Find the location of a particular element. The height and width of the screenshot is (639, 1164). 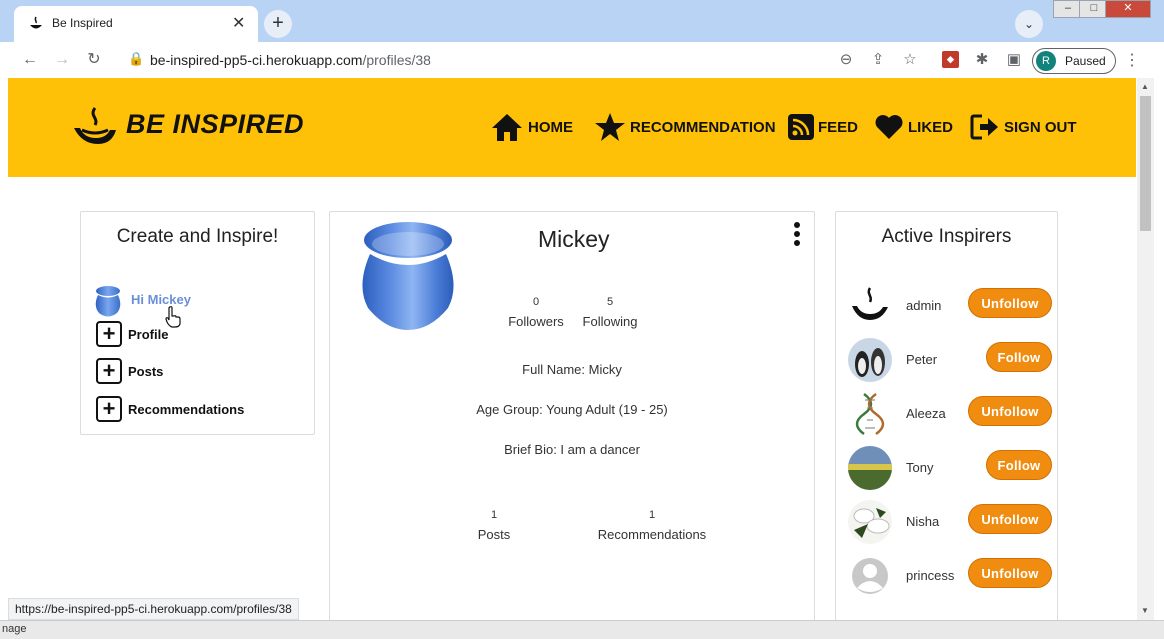

profile-name: Mickey is located at coordinates (574, 239).